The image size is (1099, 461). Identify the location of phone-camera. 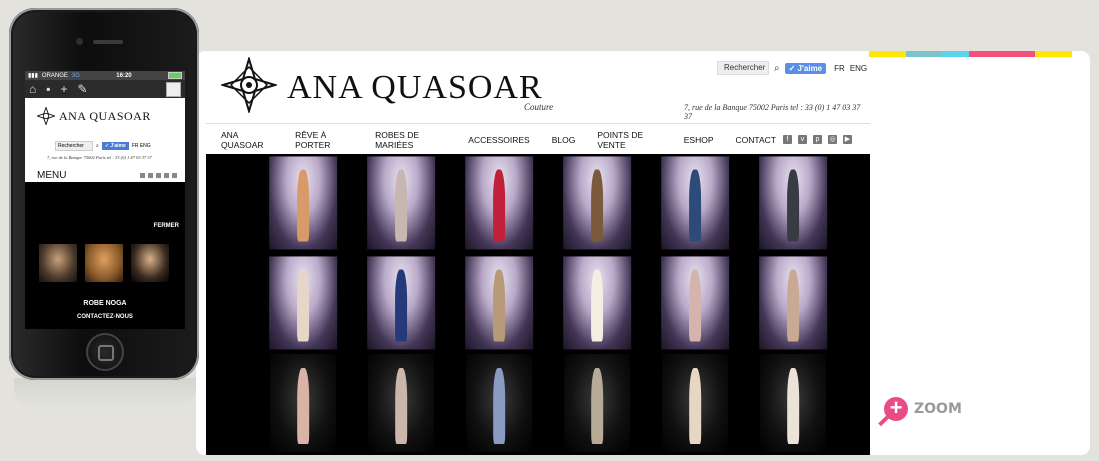
(79, 41).